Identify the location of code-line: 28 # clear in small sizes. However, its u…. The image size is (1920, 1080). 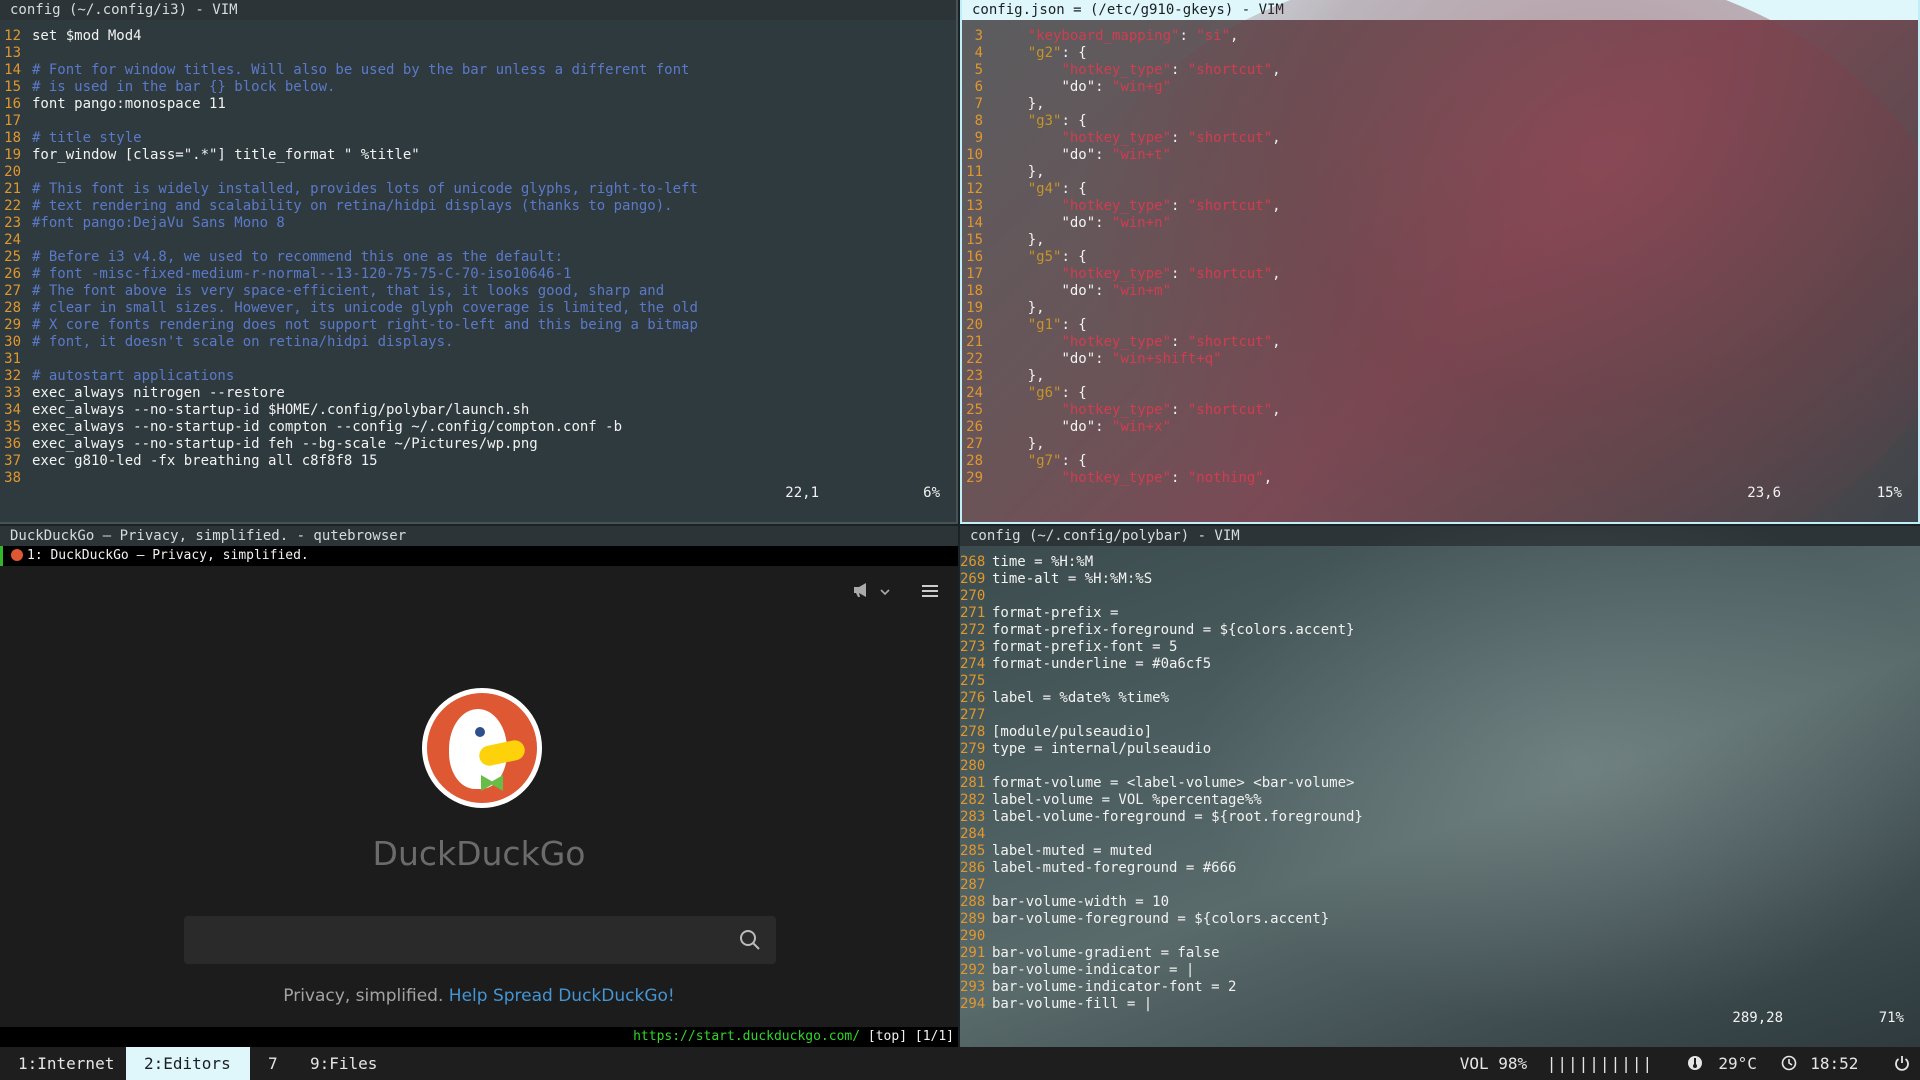
(478, 308).